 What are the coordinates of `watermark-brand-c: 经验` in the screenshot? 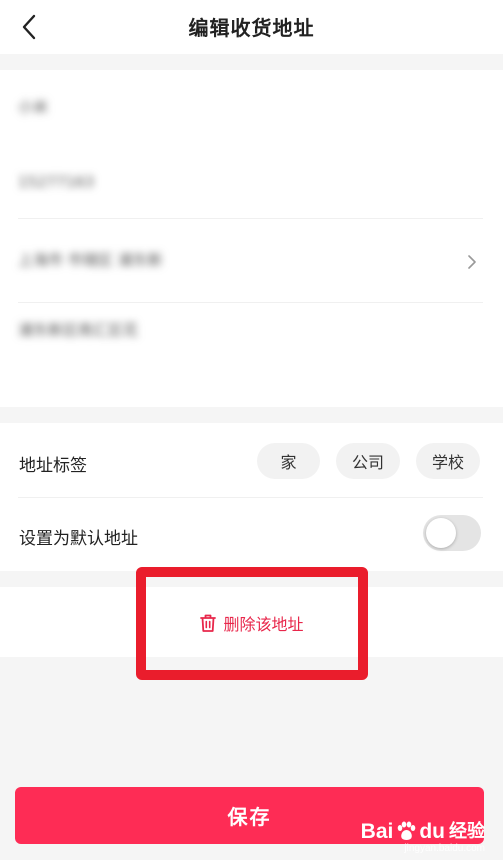 It's located at (467, 831).